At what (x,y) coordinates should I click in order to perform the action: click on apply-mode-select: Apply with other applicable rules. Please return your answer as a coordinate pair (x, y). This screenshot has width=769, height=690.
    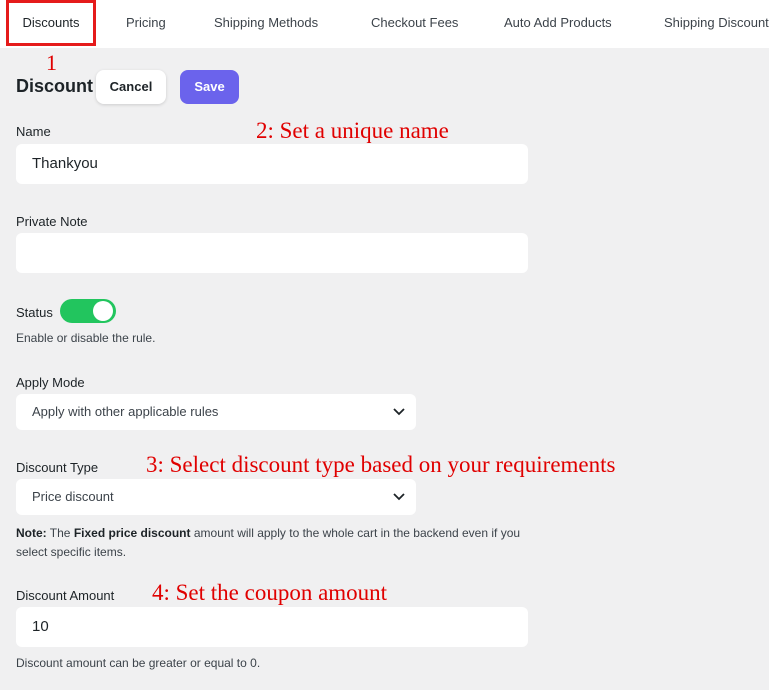
    Looking at the image, I should click on (216, 412).